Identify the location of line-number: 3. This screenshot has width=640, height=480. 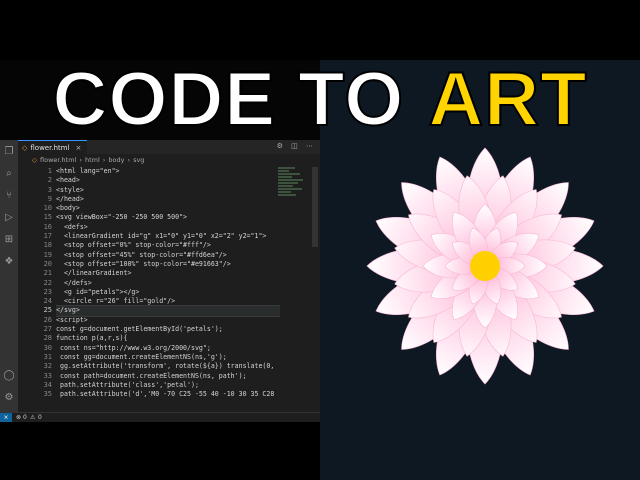
(49, 189).